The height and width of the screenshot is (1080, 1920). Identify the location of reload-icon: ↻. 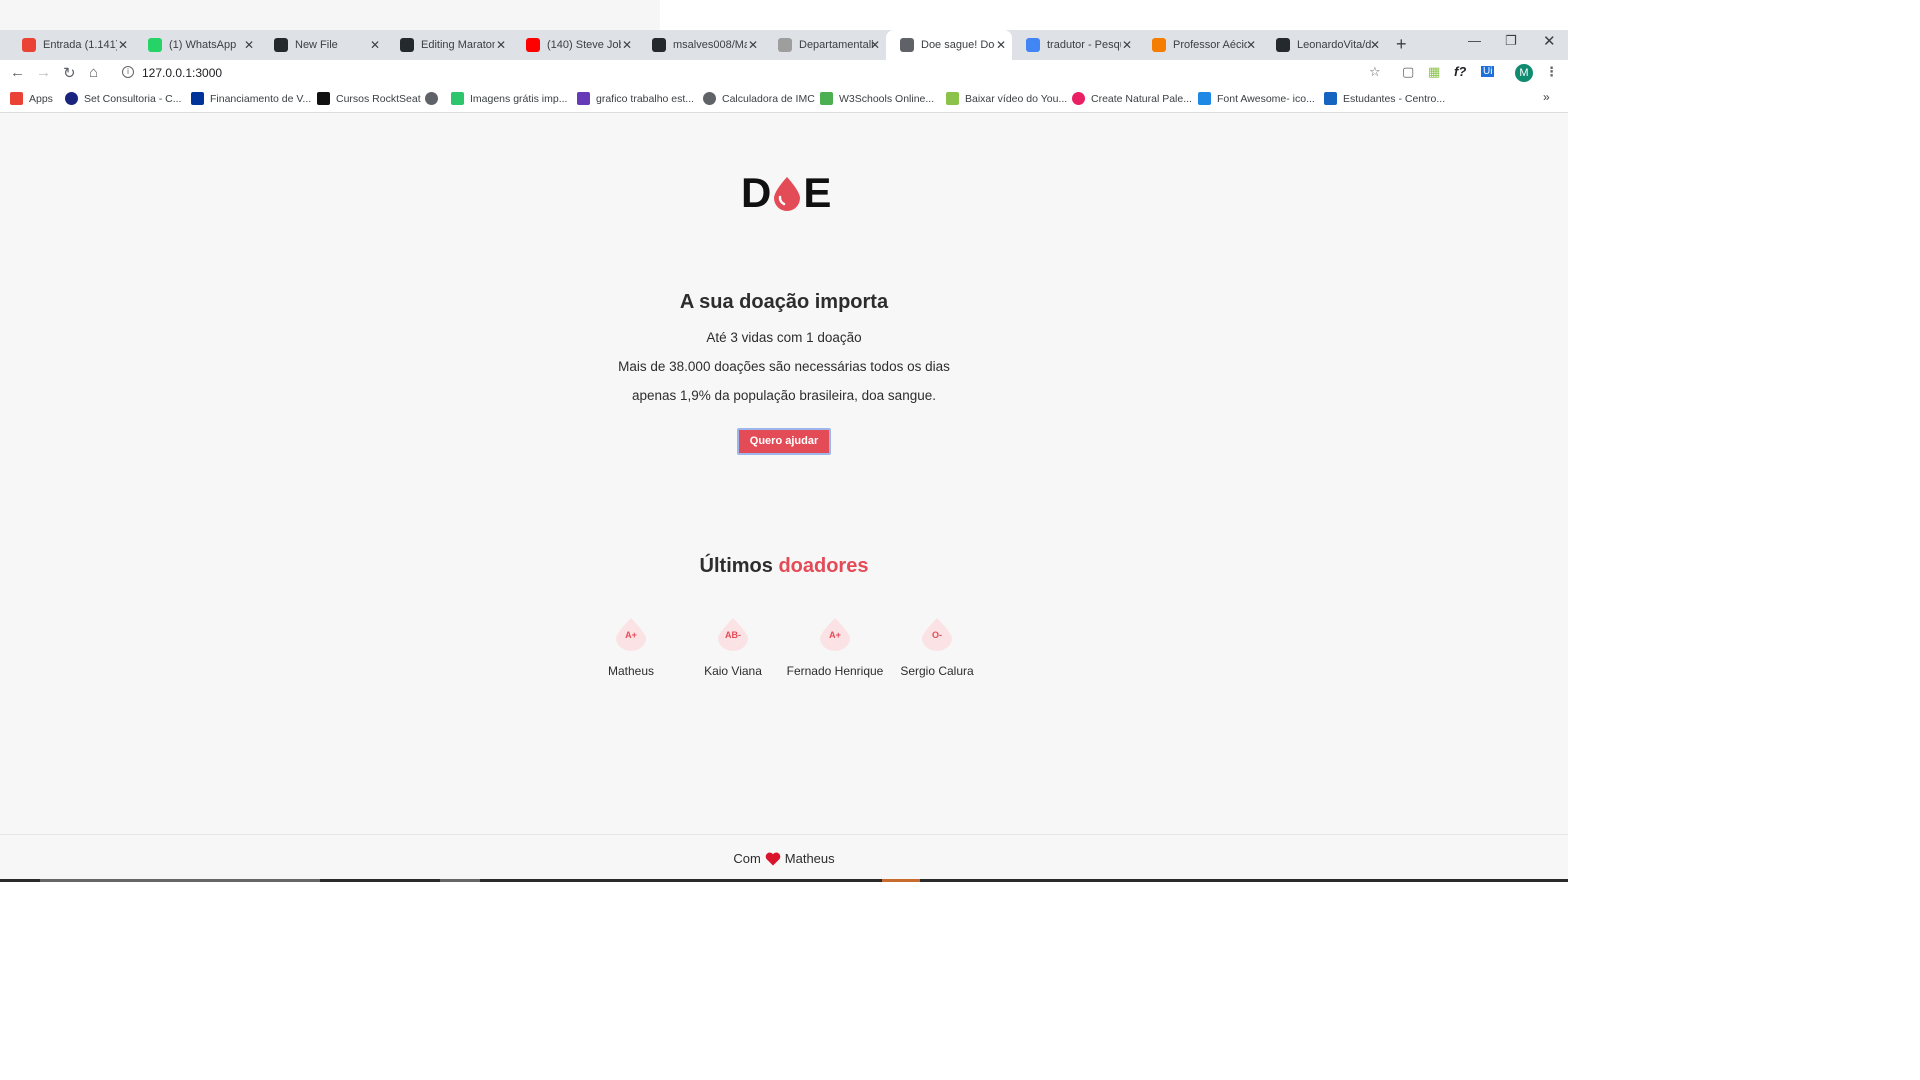
(69, 73).